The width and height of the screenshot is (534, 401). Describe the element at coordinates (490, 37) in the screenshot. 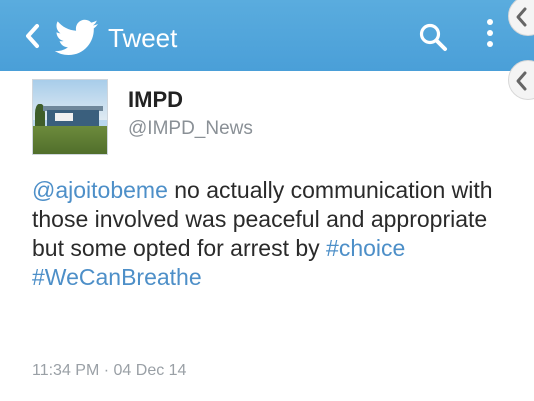

I see `more-options-icon` at that location.